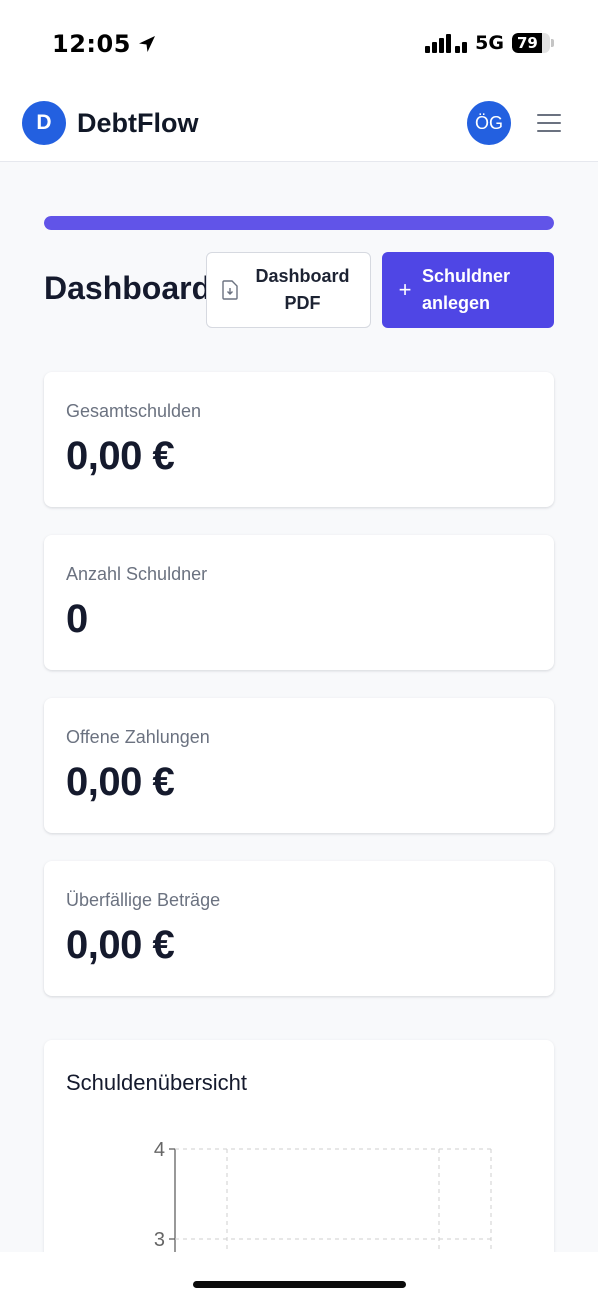 The height and width of the screenshot is (1300, 598). Describe the element at coordinates (128, 288) in the screenshot. I see `page-title: Dashboard` at that location.